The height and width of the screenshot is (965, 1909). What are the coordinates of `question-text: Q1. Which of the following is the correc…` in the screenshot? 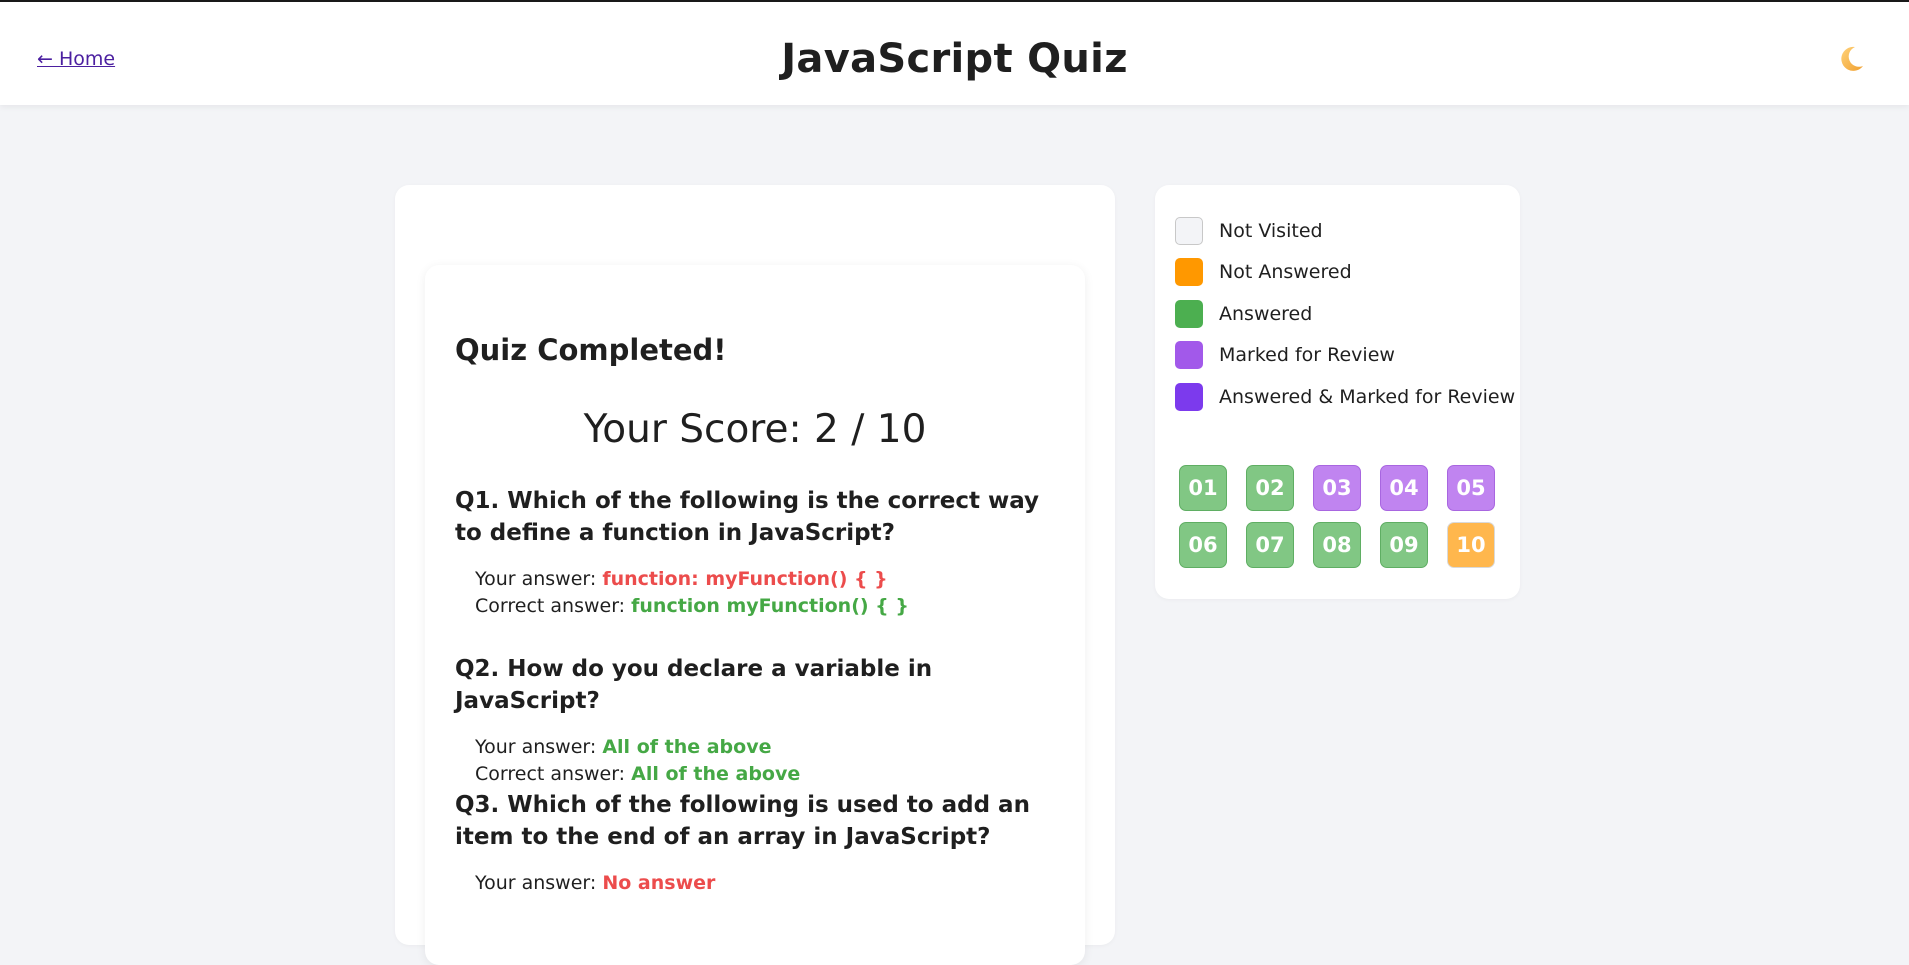 It's located at (747, 517).